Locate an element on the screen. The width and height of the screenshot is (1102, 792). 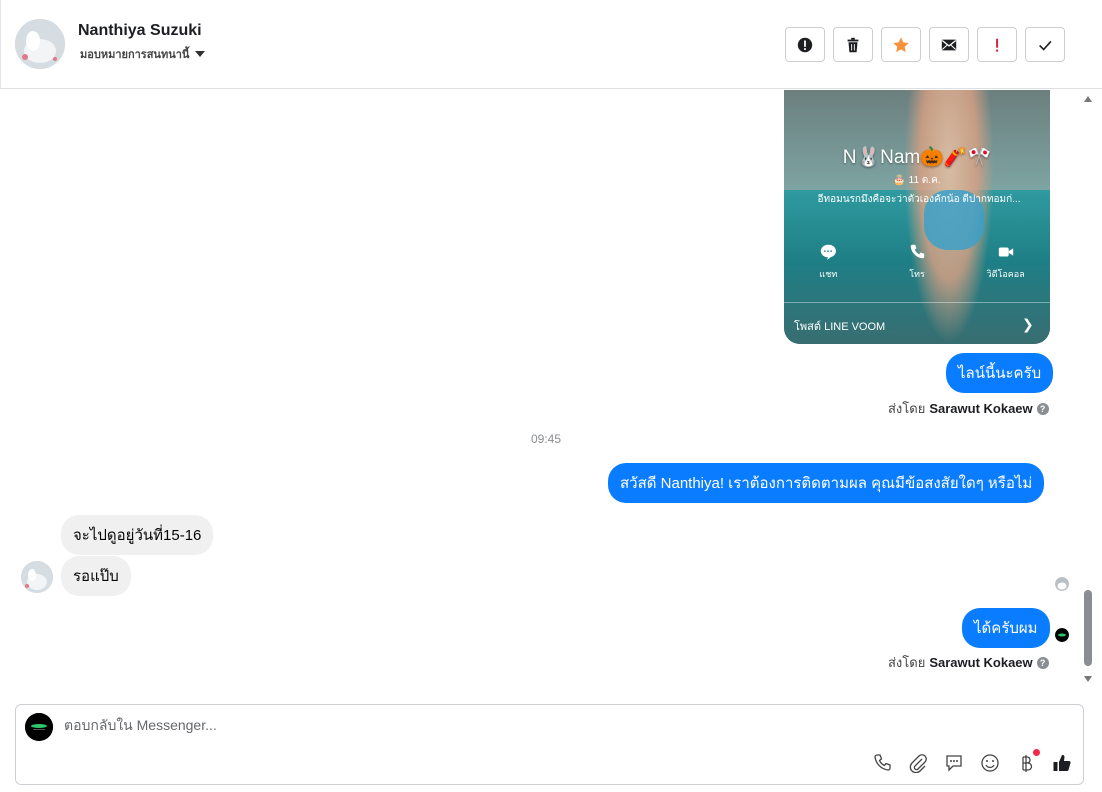
scrollbar-thumb is located at coordinates (1088, 628).